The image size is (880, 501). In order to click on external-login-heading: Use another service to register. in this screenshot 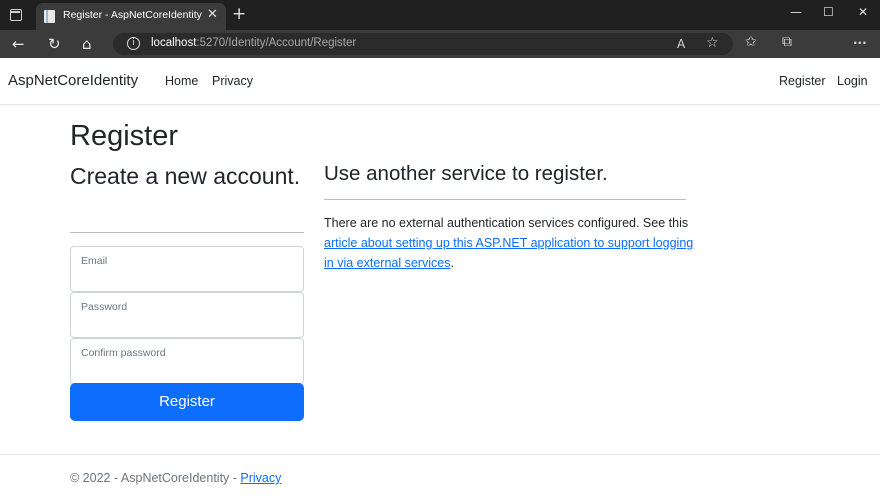, I will do `click(466, 173)`.